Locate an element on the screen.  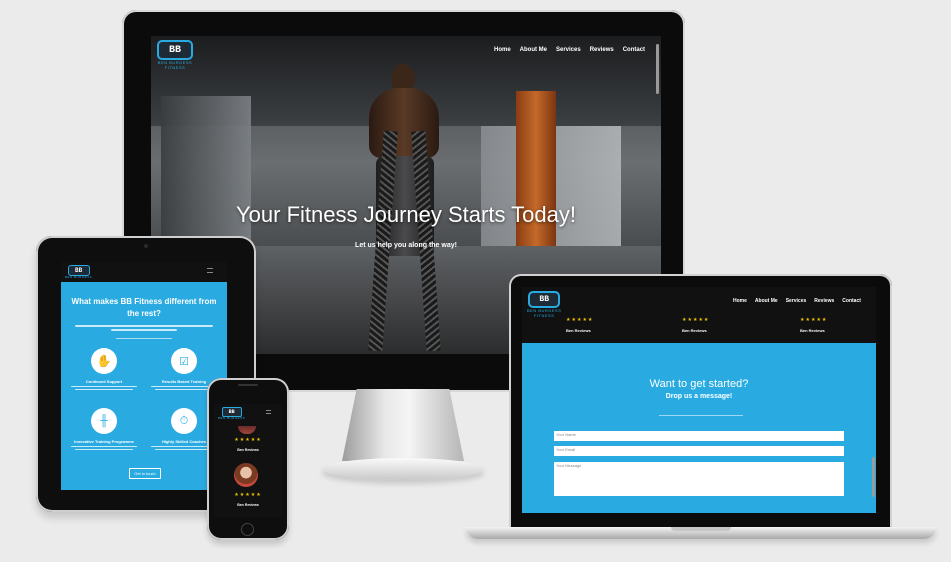
contact-message-field: Your Message is located at coordinates (699, 479).